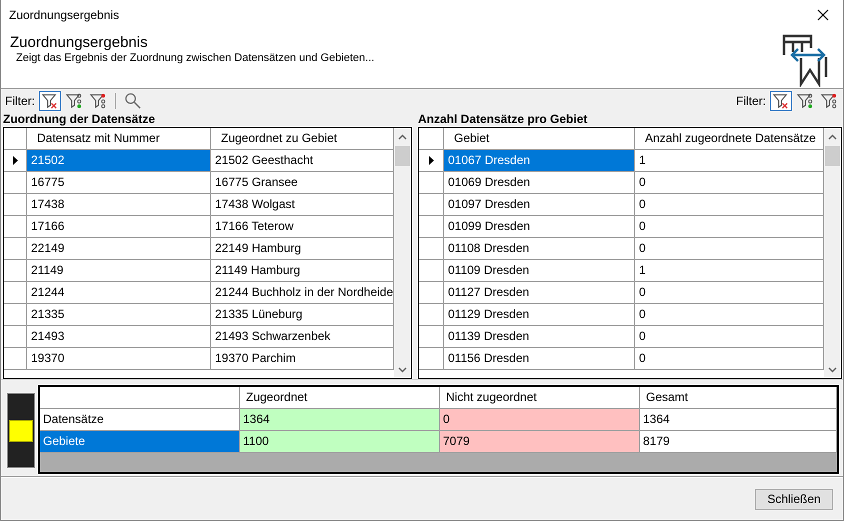 This screenshot has height=521, width=844. What do you see at coordinates (119, 293) in the screenshot?
I see `table-cell: 21244` at bounding box center [119, 293].